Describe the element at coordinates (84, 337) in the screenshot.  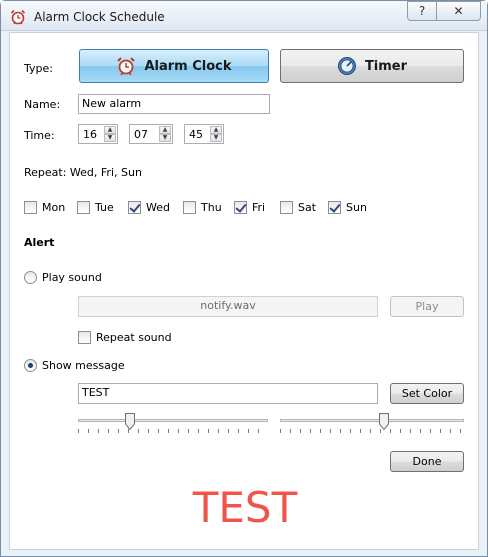
I see `repeat-sound-box` at that location.